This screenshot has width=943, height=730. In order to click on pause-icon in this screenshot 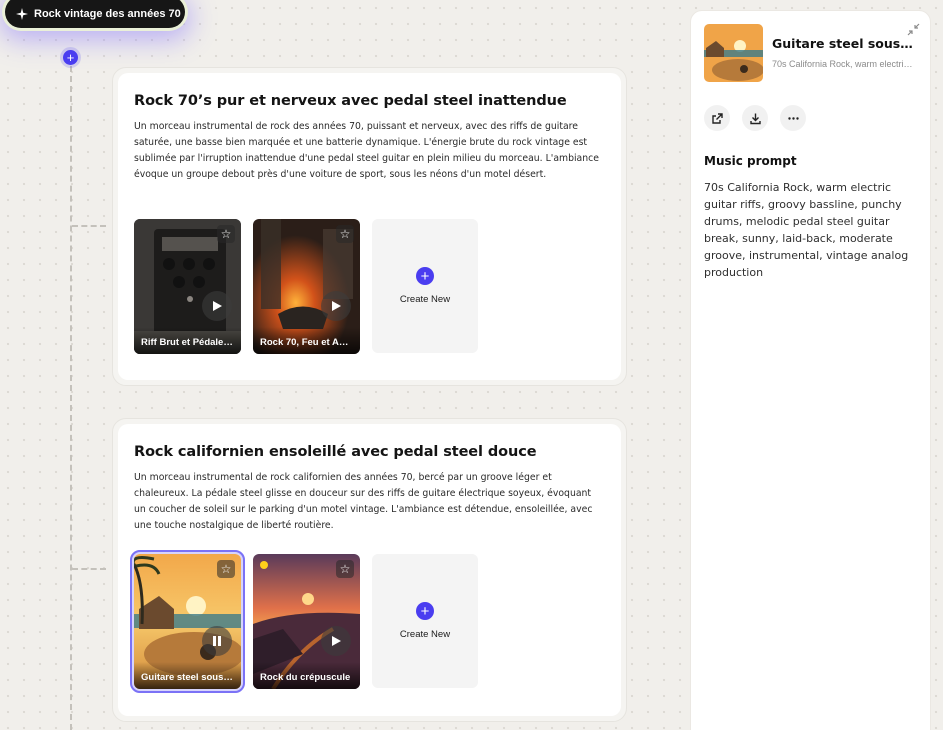, I will do `click(217, 641)`.